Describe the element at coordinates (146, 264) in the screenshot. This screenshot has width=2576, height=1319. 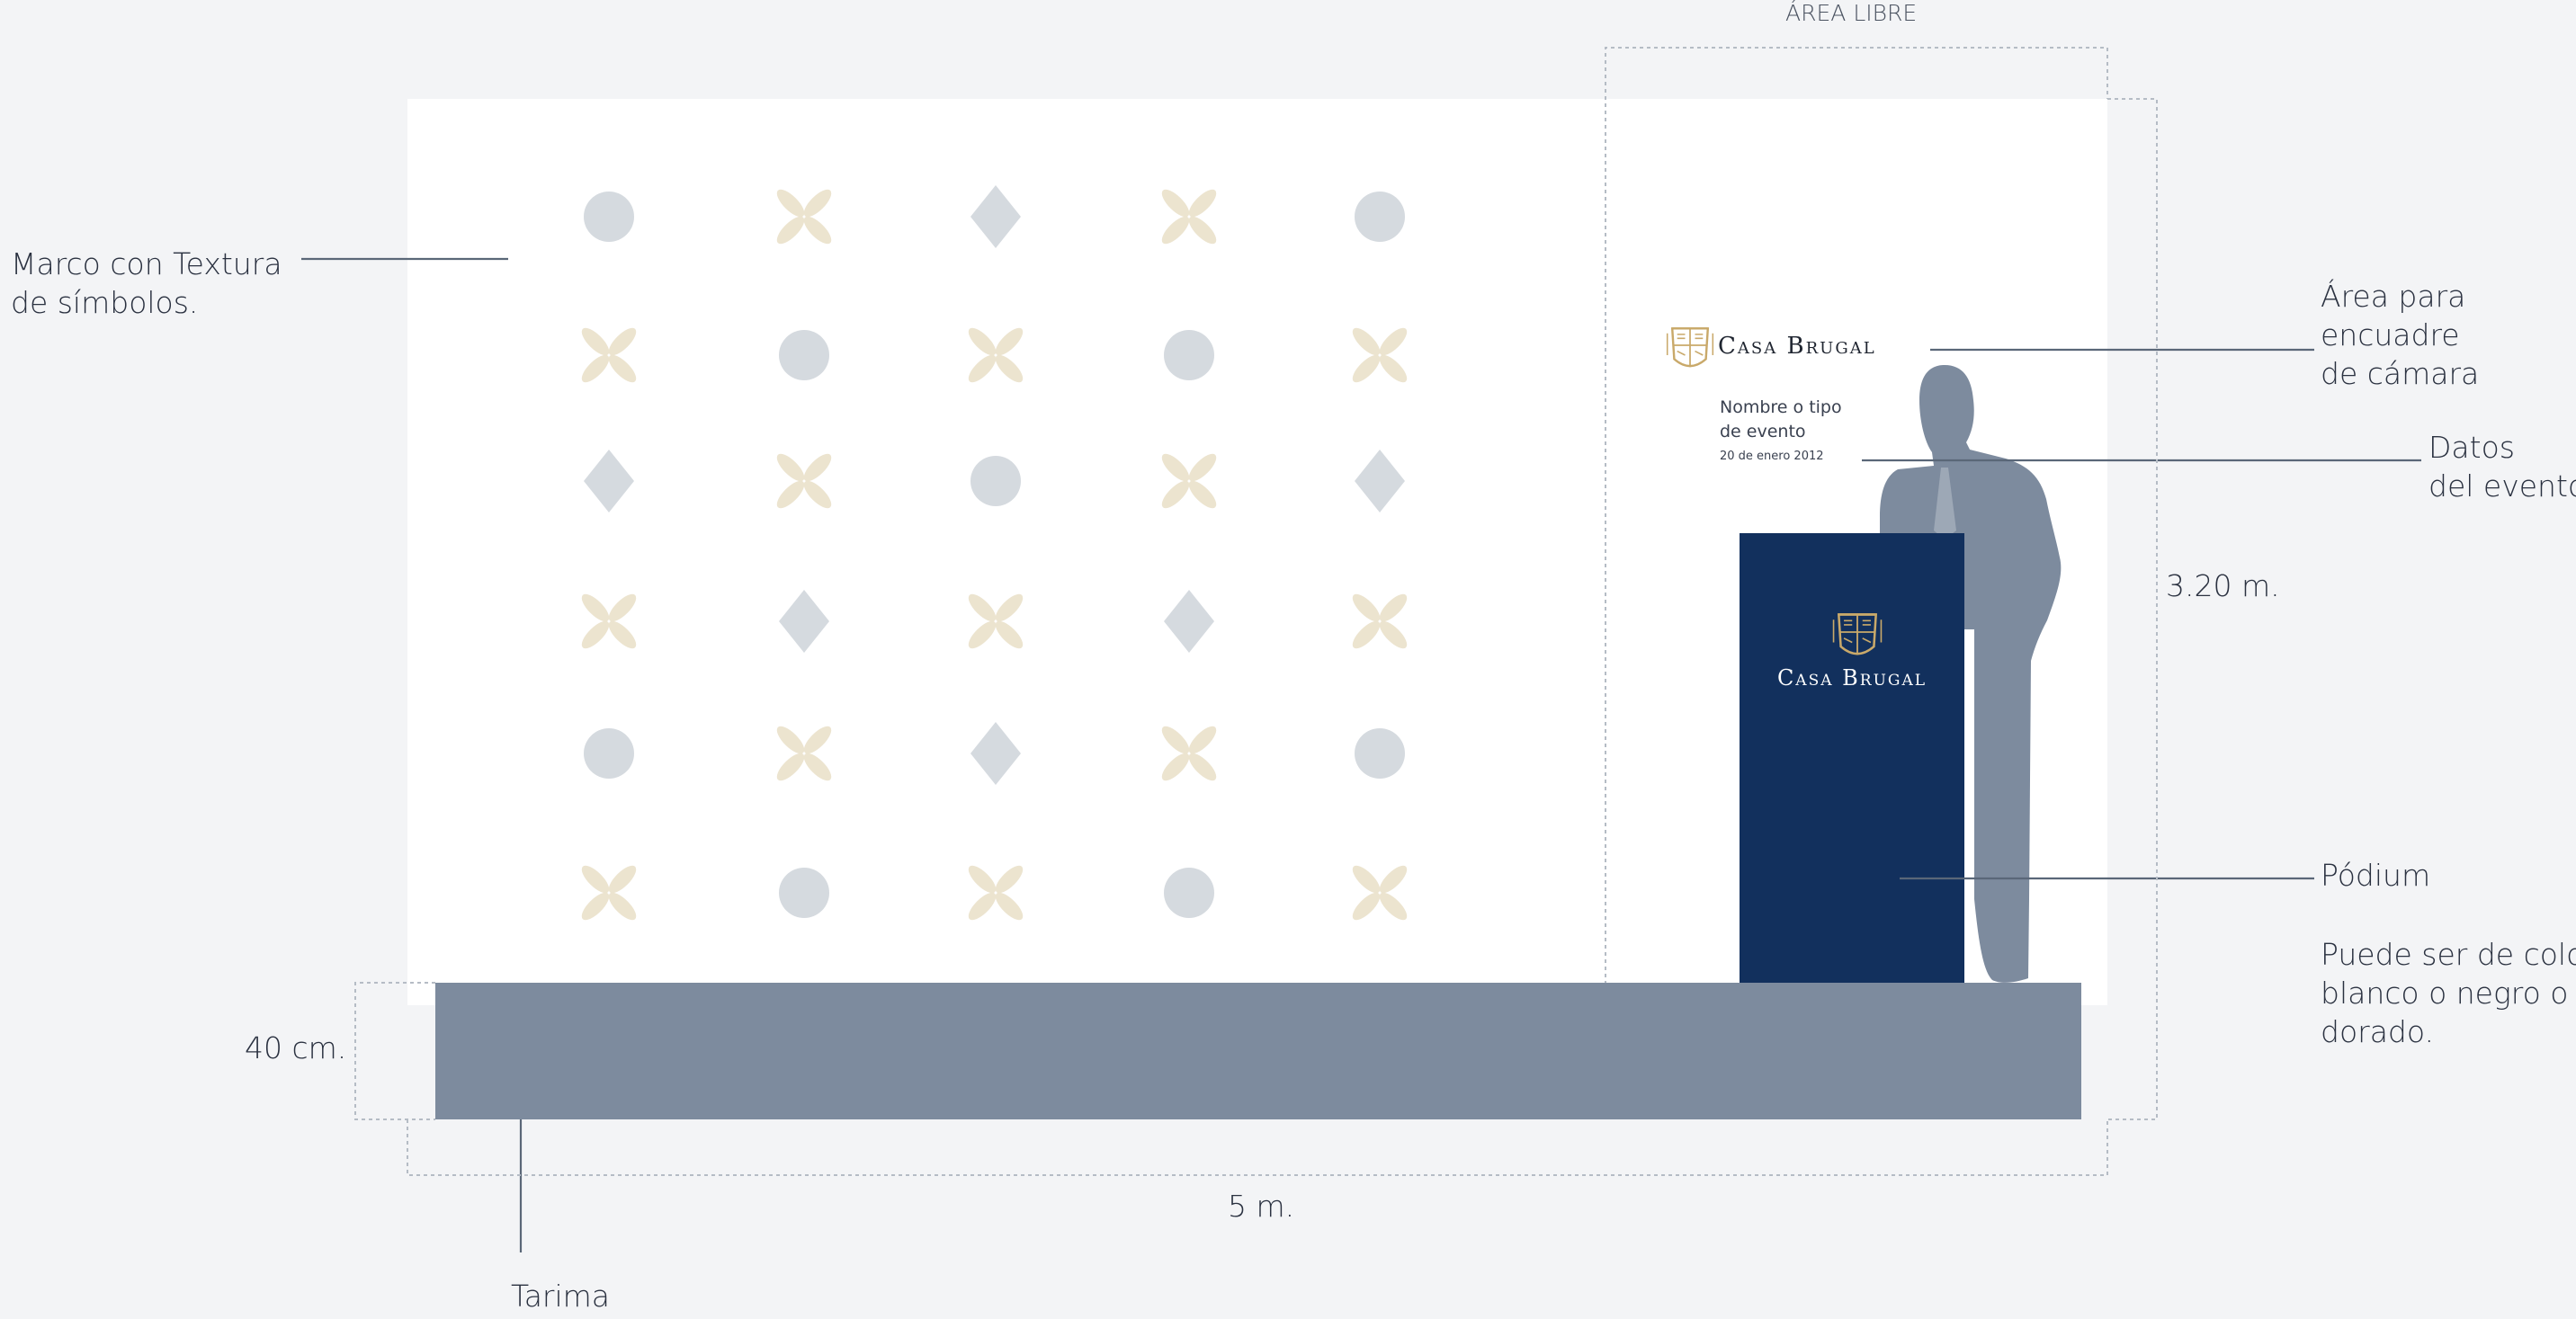
I see `label-line: Marco con Textura` at that location.